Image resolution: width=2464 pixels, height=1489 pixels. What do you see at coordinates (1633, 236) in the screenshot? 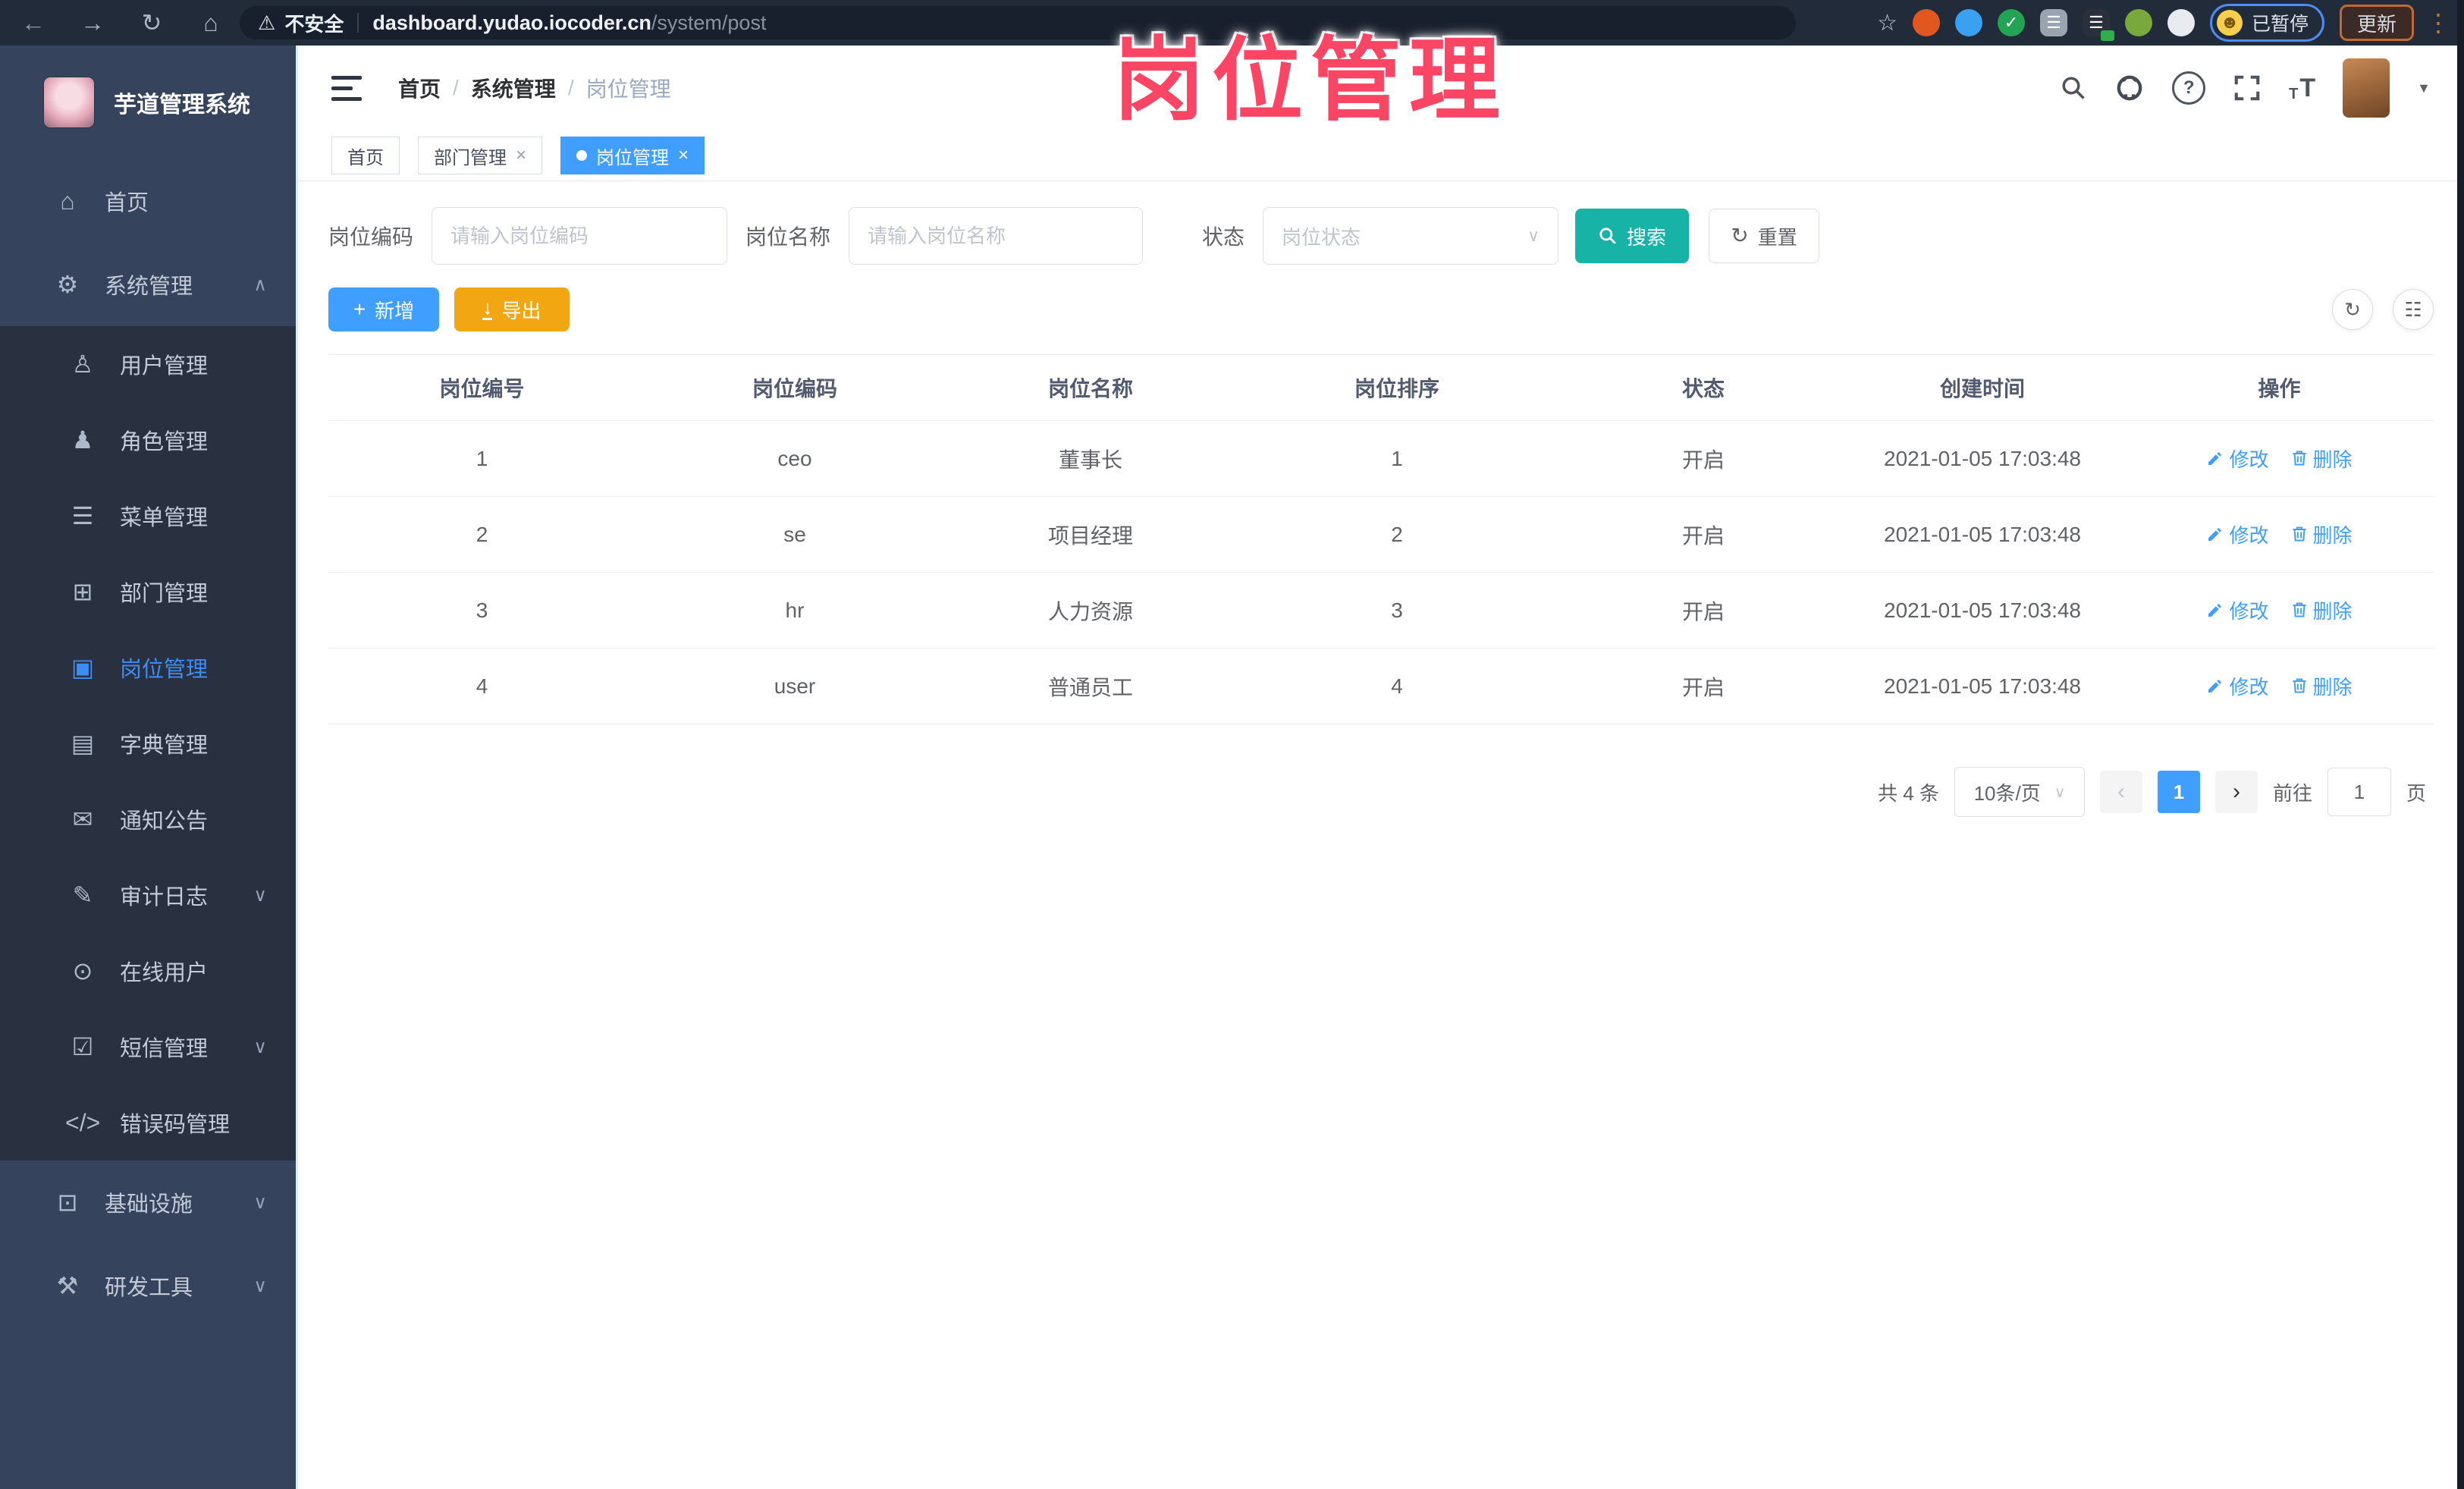
I see `search-button: 搜索` at bounding box center [1633, 236].